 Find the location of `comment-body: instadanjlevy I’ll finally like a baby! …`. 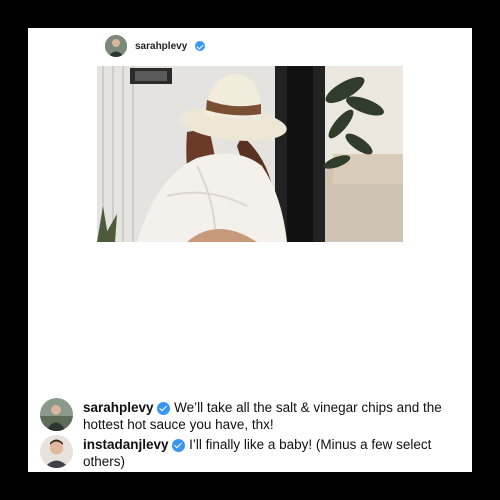

comment-body: instadanjlevy I’ll finally like a baby! … is located at coordinates (271, 452).